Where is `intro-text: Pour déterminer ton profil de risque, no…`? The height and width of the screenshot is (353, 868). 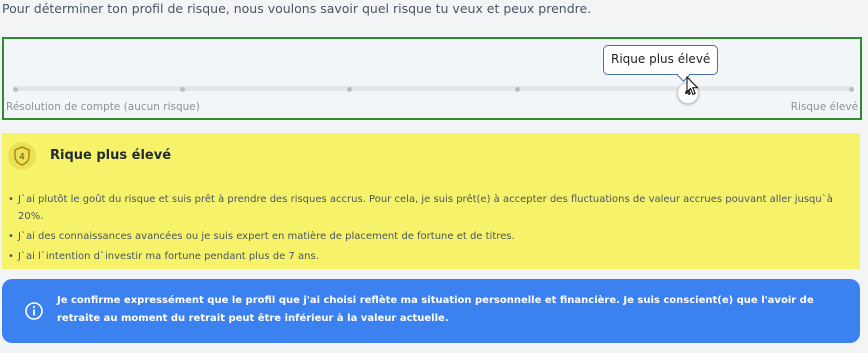 intro-text: Pour déterminer ton profil de risque, no… is located at coordinates (297, 8).